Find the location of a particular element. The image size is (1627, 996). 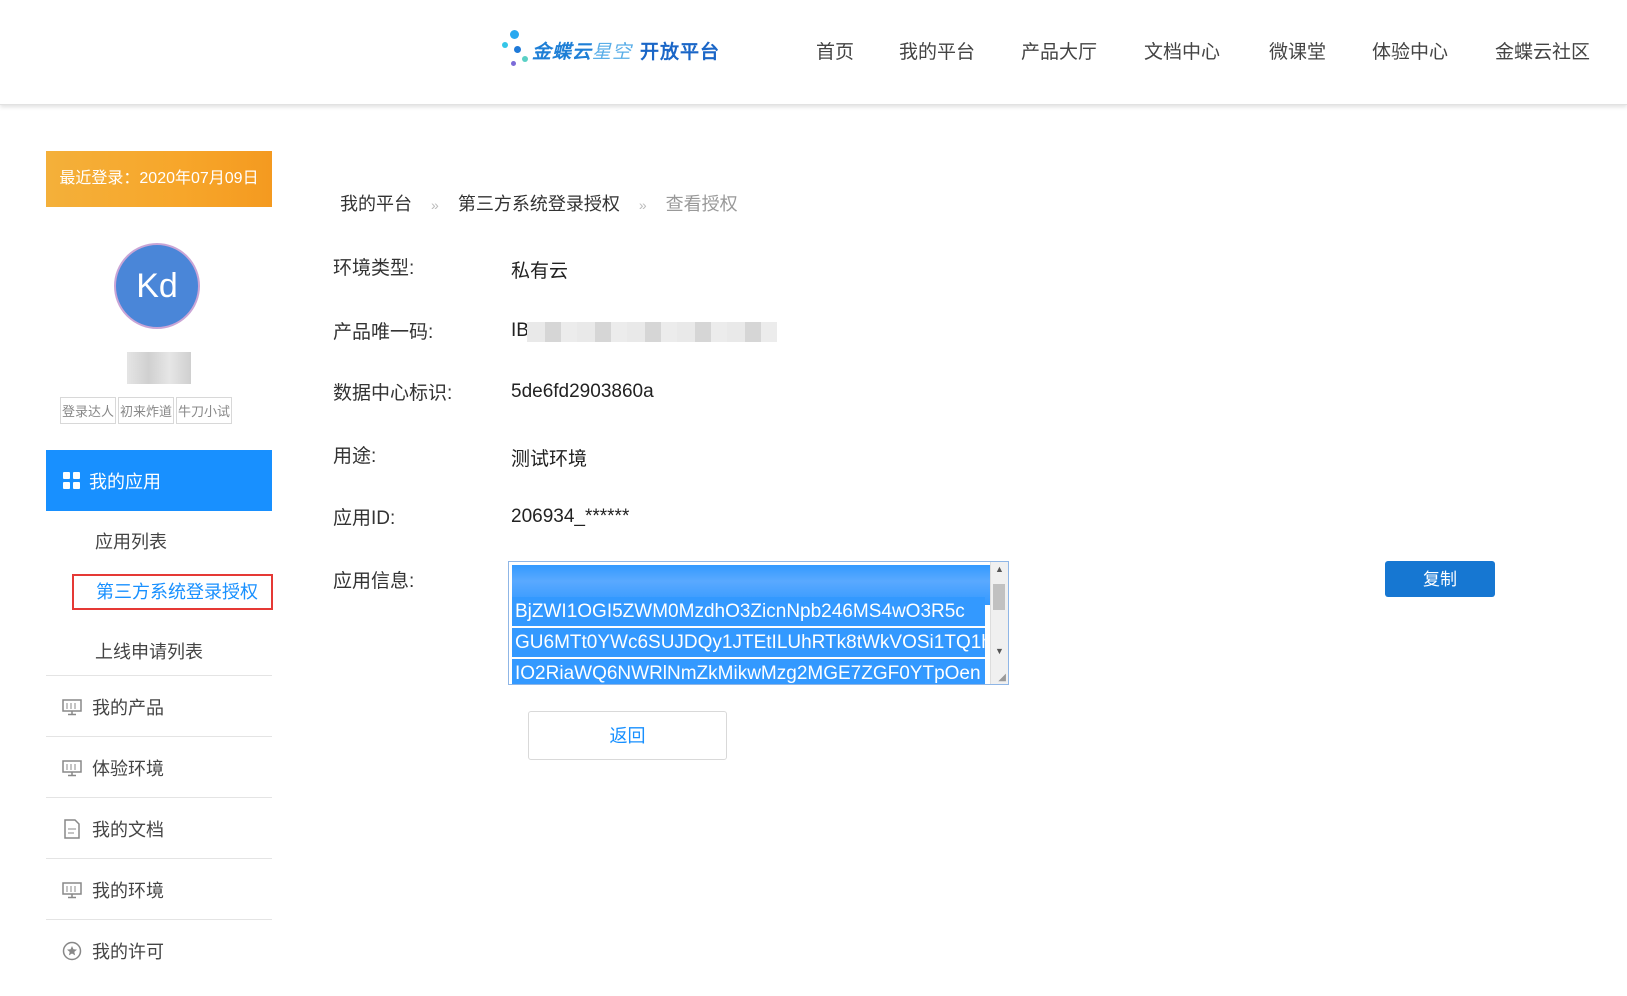

submenu-launch-requests: 上线申请列表 is located at coordinates (149, 651).